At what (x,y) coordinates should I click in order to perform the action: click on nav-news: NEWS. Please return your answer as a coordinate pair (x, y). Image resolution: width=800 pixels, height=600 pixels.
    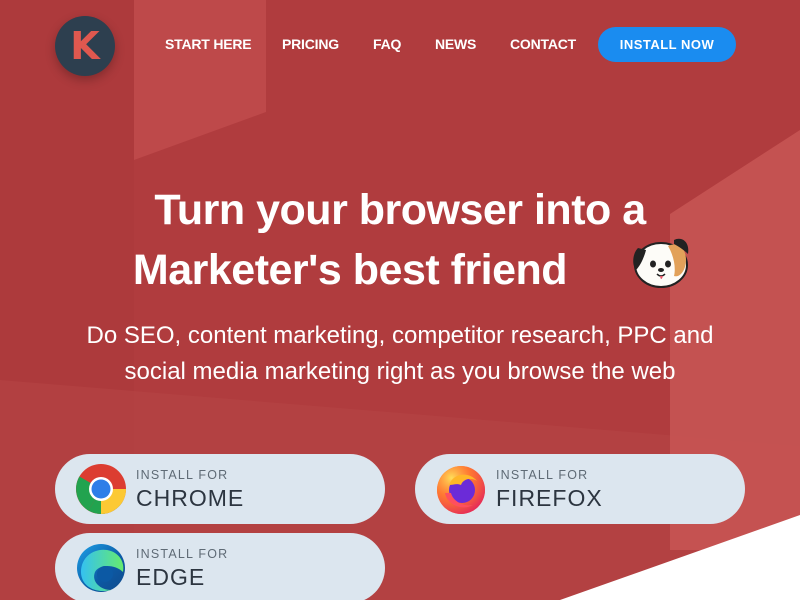
    Looking at the image, I should click on (455, 44).